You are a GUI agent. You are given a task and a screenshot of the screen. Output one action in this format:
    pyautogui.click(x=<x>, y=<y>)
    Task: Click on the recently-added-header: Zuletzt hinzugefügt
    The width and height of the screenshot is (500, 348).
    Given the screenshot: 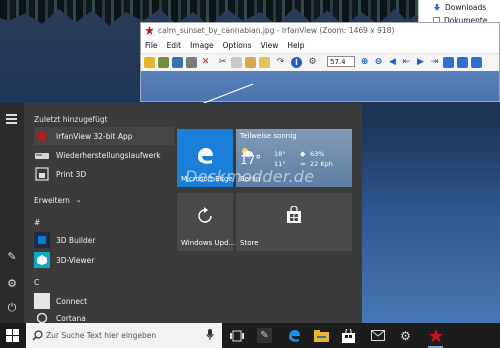 What is the action you would take?
    pyautogui.click(x=71, y=119)
    